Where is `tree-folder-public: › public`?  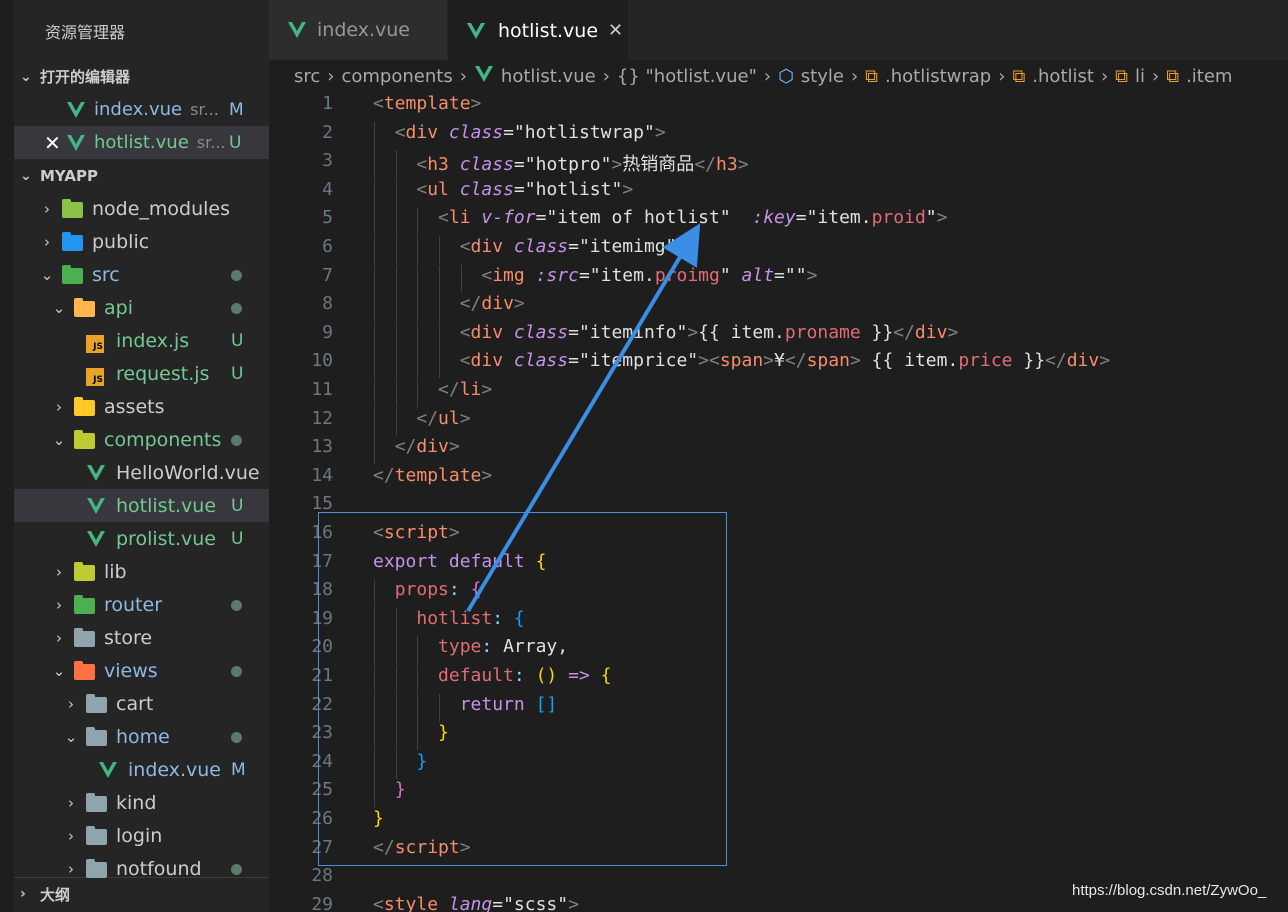
tree-folder-public: › public is located at coordinates (141, 241).